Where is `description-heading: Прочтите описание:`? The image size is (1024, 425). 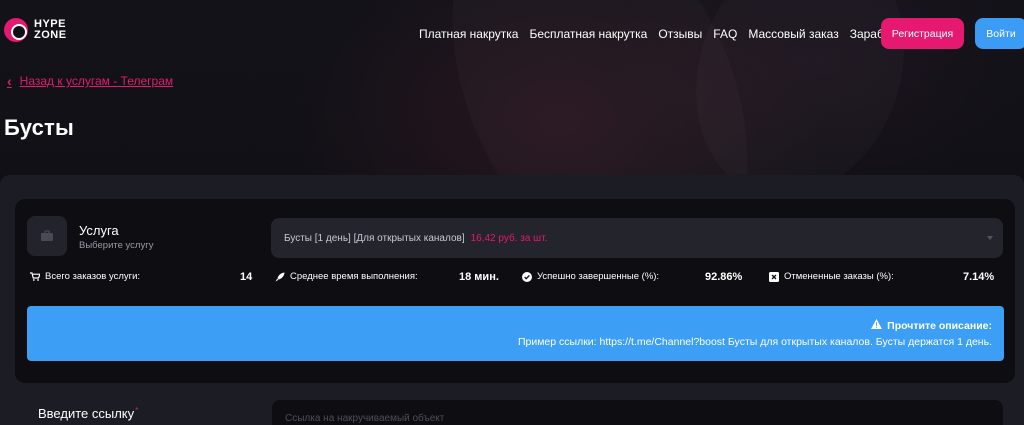
description-heading: Прочтите описание: is located at coordinates (939, 325).